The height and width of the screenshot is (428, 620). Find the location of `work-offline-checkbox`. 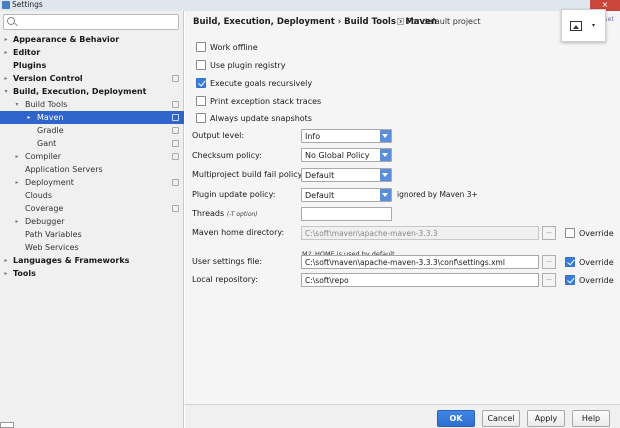

work-offline-checkbox is located at coordinates (201, 47).